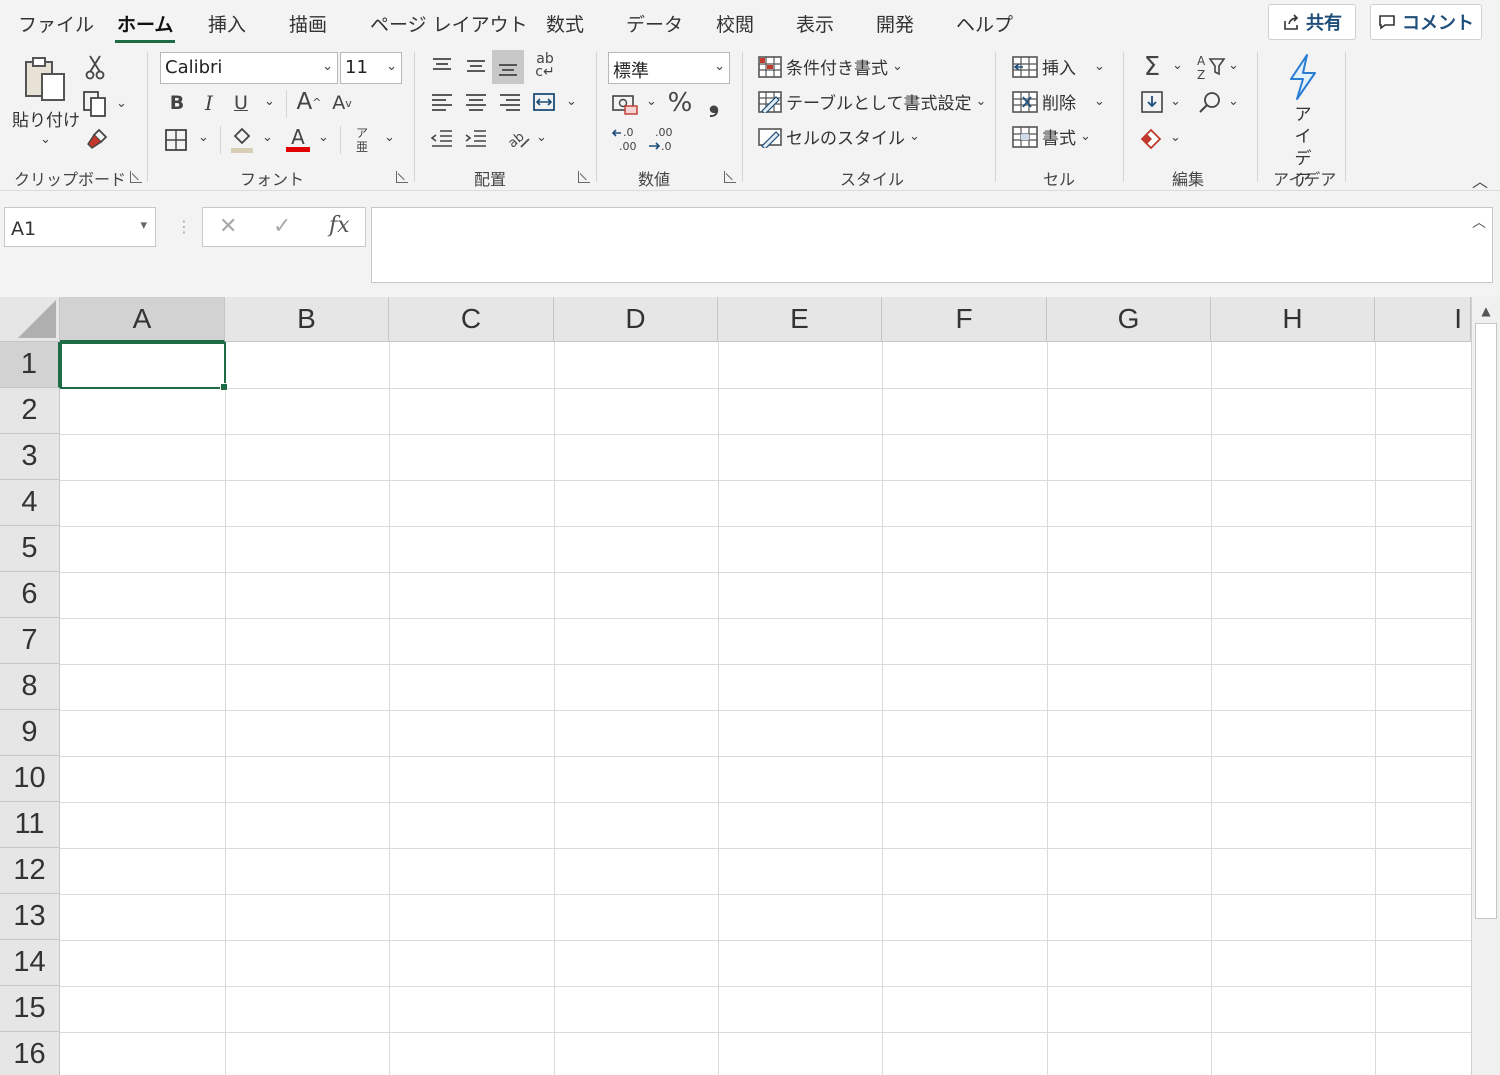 The width and height of the screenshot is (1500, 1075). Describe the element at coordinates (30, 319) in the screenshot. I see `select-all-corner` at that location.